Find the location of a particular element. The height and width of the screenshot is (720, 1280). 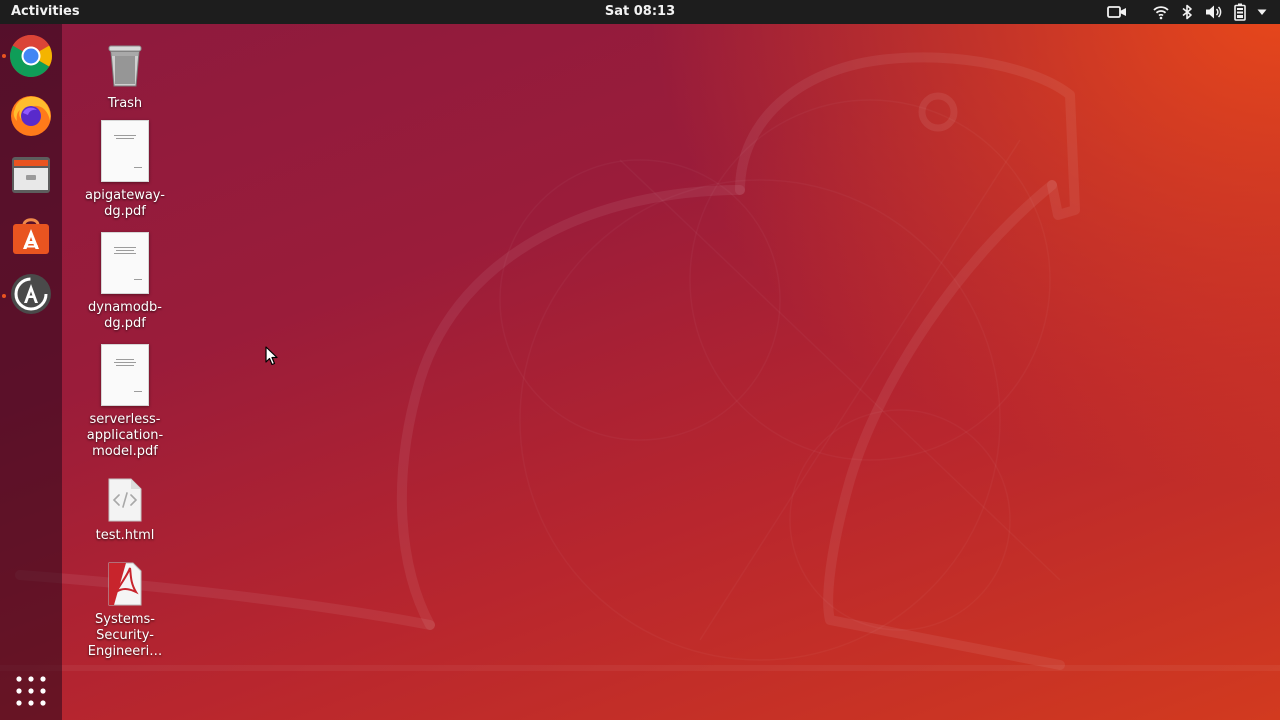

screen-recording-icon is located at coordinates (1117, 12).